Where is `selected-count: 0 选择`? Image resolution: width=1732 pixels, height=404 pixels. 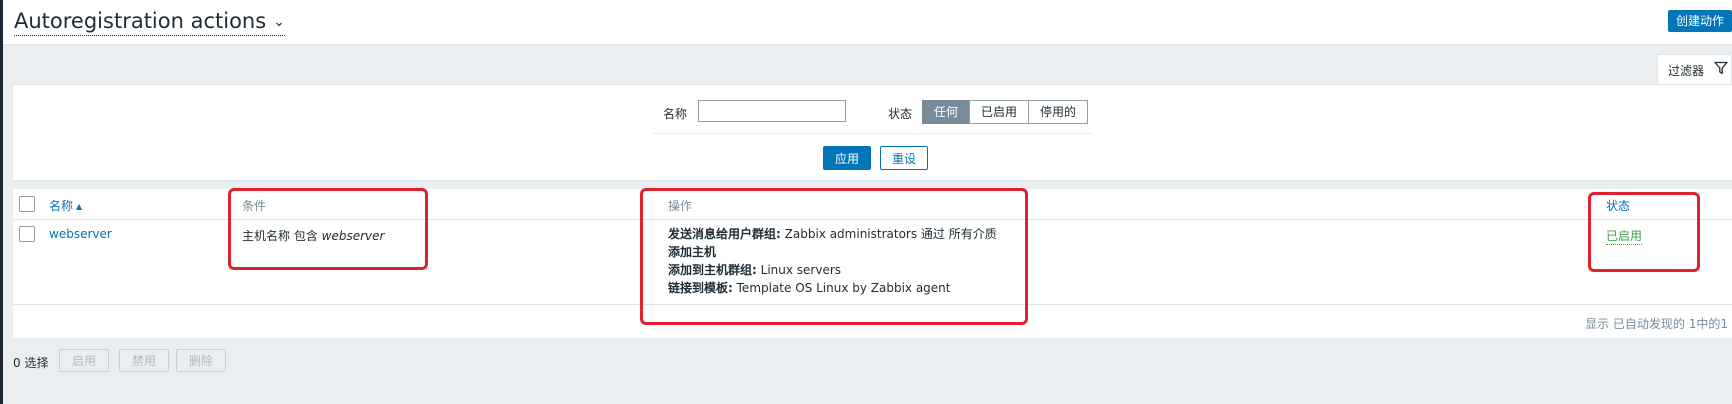 selected-count: 0 选择 is located at coordinates (31, 363).